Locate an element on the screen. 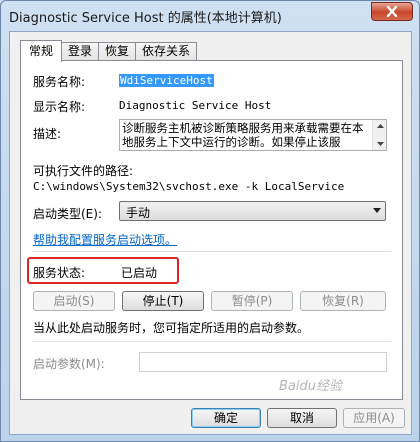 Image resolution: width=420 pixels, height=442 pixels. title-bar: Diagnostic Service Host 的属性(本地计算机) is located at coordinates (210, 16).